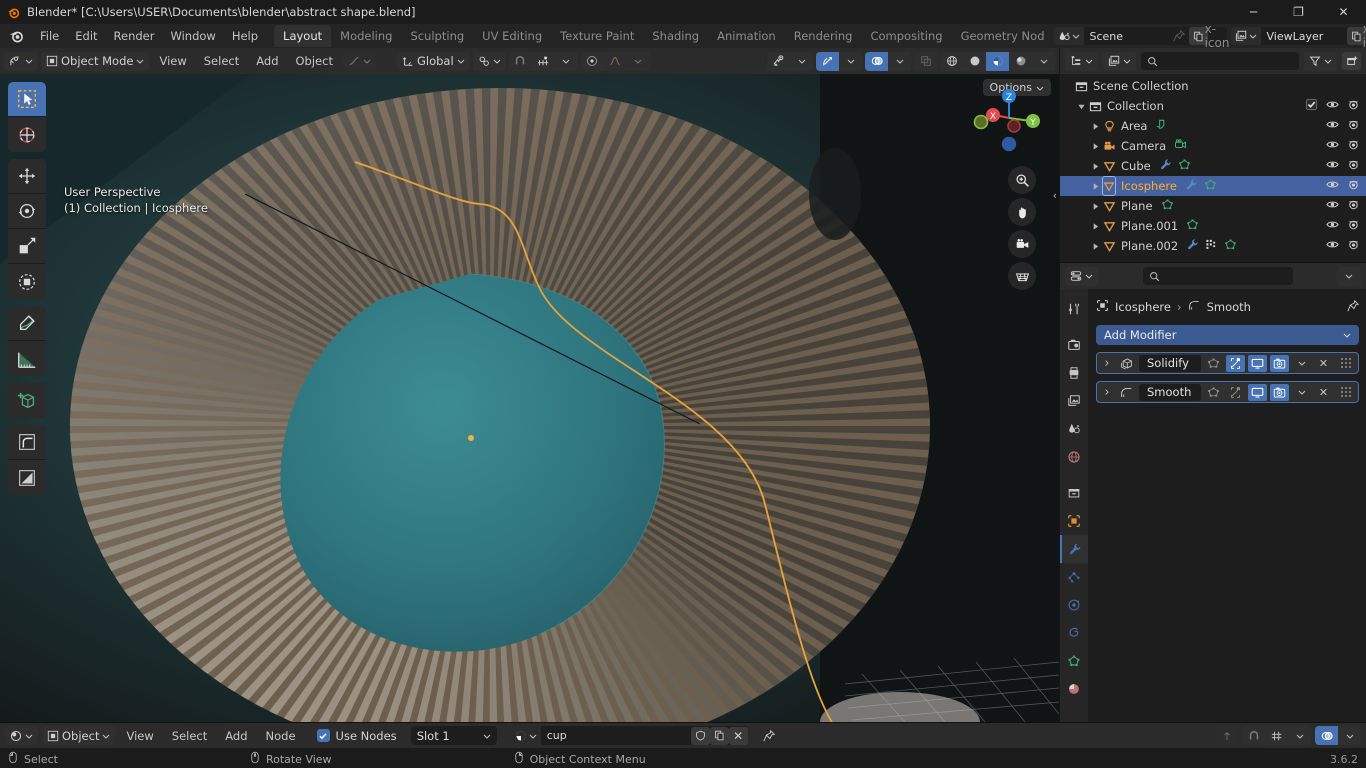  Describe the element at coordinates (359, 61) in the screenshot. I see `falloff-preview-button` at that location.